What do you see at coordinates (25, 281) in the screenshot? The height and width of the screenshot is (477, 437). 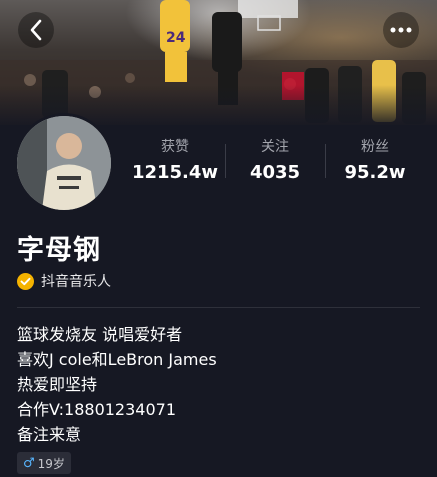 I see `verified-check-icon` at bounding box center [25, 281].